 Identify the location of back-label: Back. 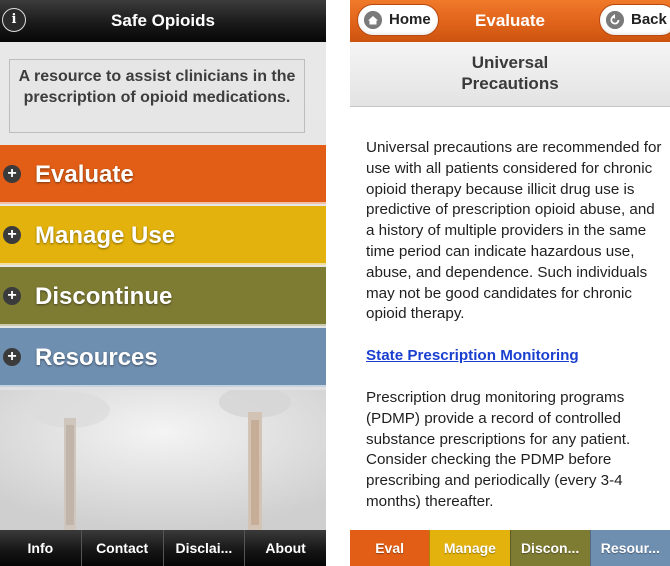
(649, 19).